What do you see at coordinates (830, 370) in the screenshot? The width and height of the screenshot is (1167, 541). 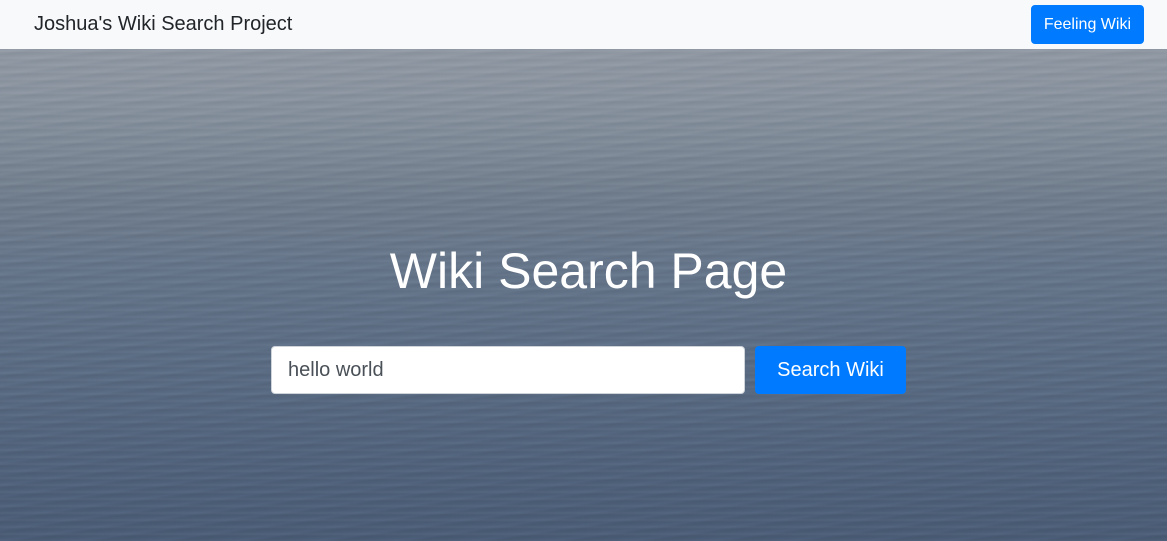 I see `search-wiki-button: Search Wiki` at bounding box center [830, 370].